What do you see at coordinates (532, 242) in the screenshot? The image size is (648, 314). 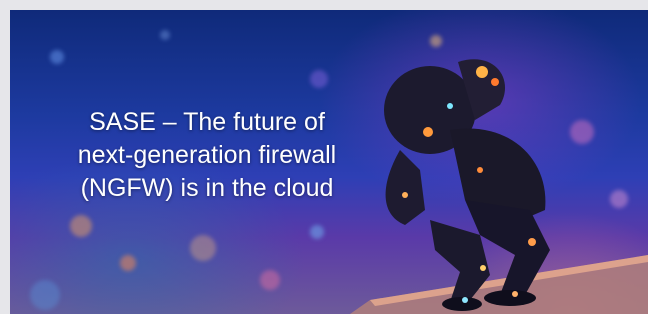 I see `robot-knee-light` at bounding box center [532, 242].